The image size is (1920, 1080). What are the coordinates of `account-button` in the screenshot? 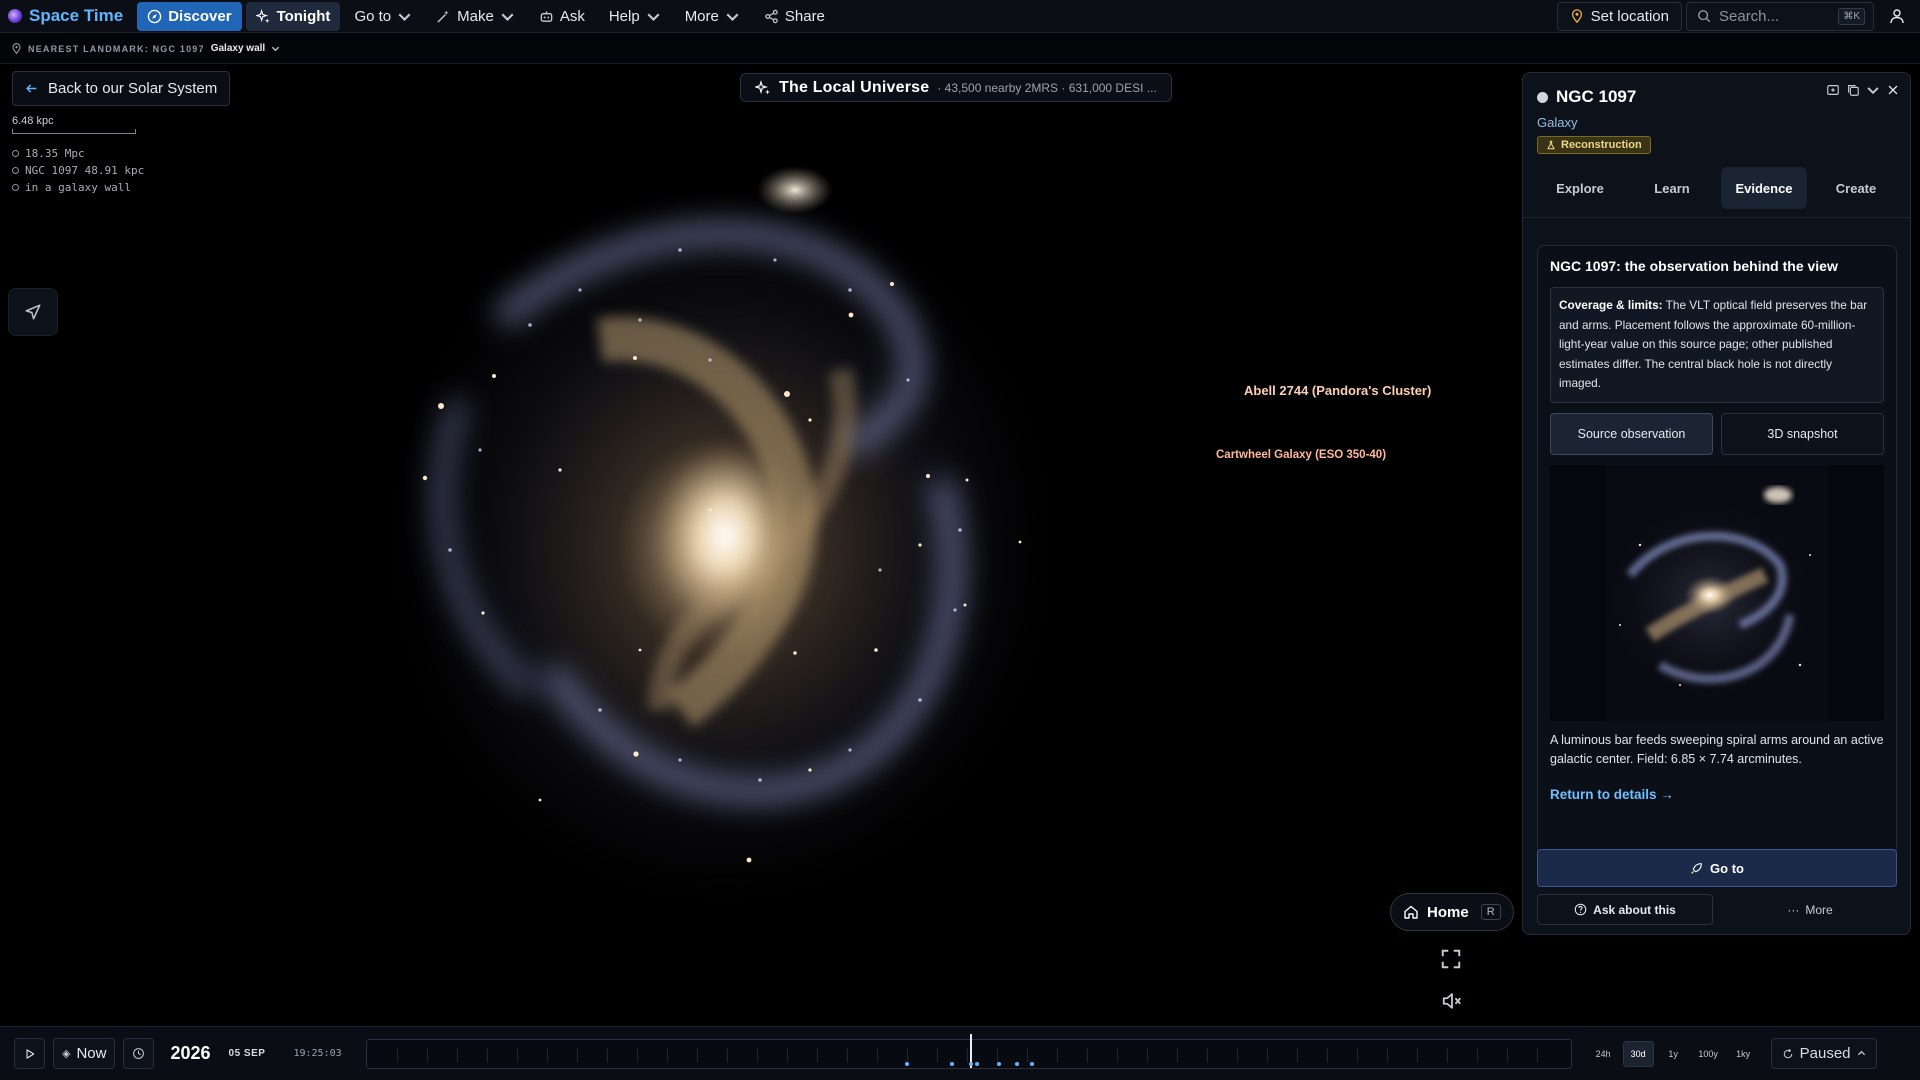 It's located at (1897, 16).